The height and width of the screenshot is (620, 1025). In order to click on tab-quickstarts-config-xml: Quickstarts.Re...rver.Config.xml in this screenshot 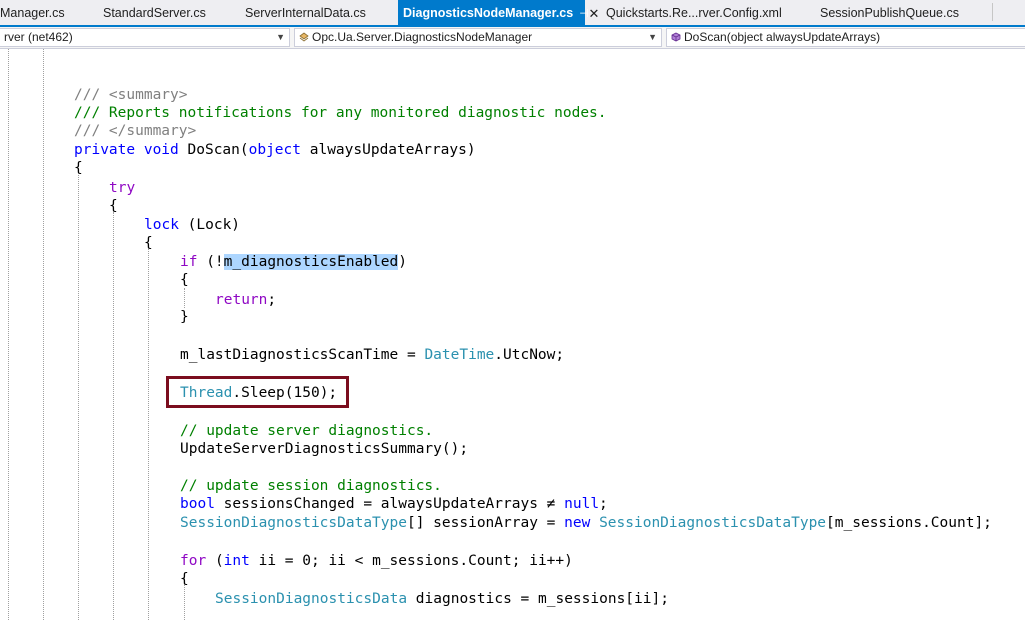, I will do `click(701, 12)`.